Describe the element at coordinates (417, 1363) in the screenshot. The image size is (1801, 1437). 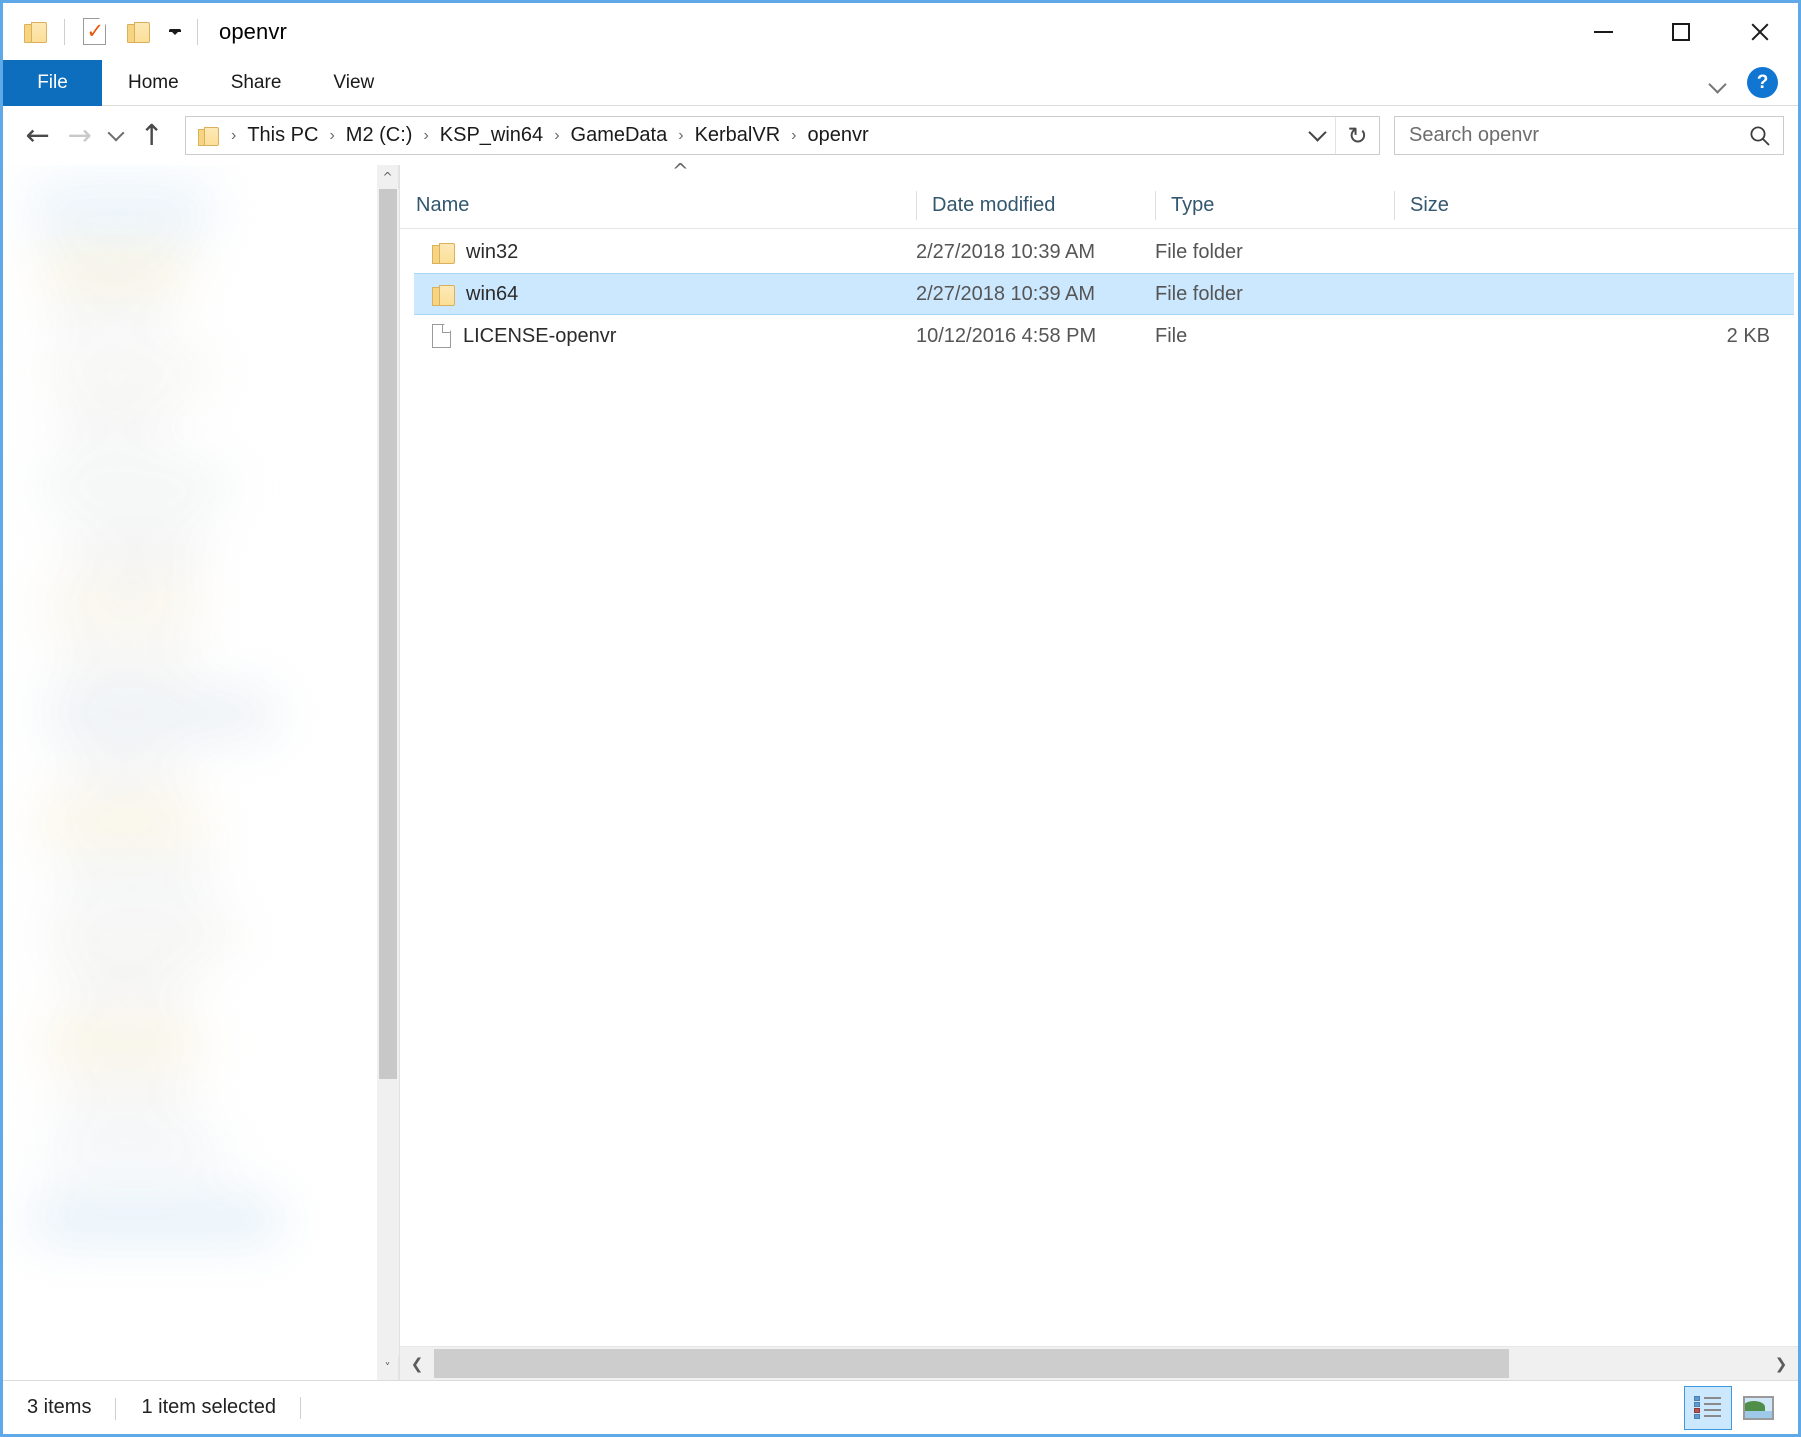
I see `scroll-left-icon: ❮` at that location.